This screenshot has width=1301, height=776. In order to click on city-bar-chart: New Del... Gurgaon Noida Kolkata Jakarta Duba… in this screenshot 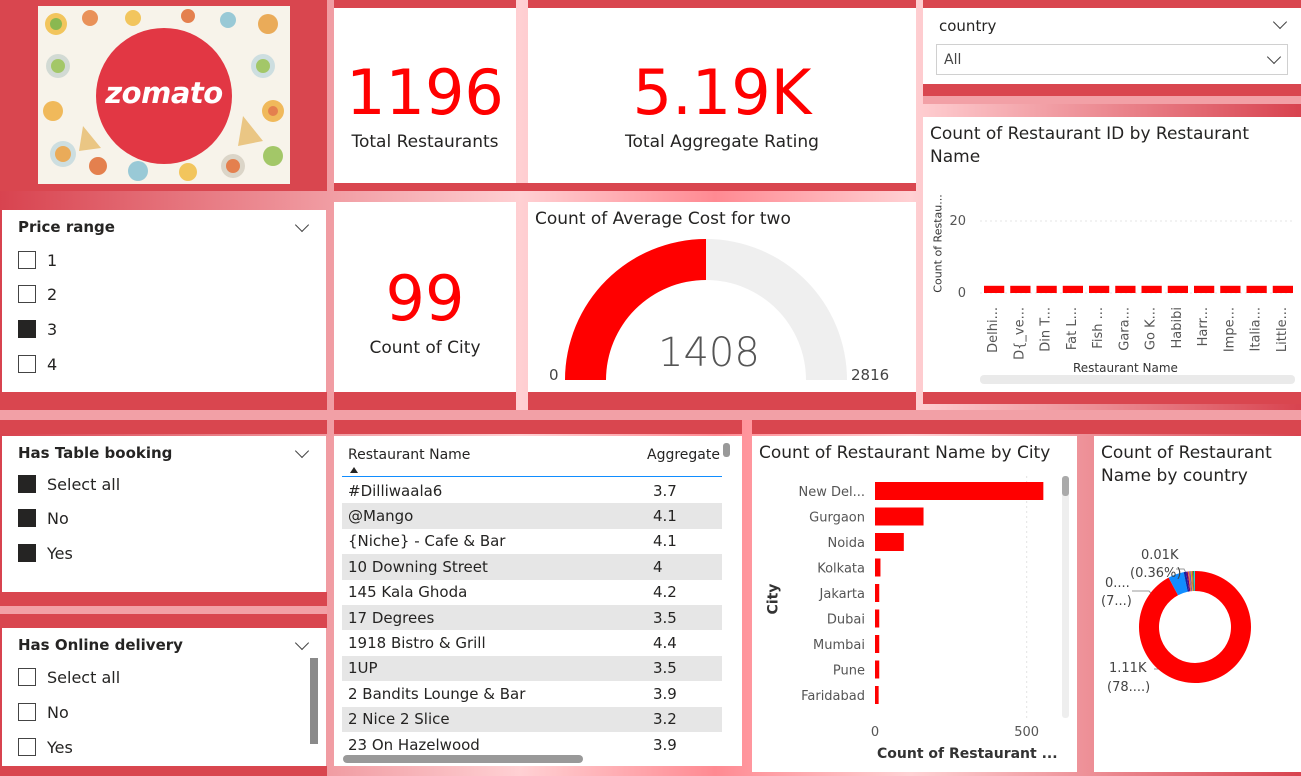, I will do `click(921, 608)`.